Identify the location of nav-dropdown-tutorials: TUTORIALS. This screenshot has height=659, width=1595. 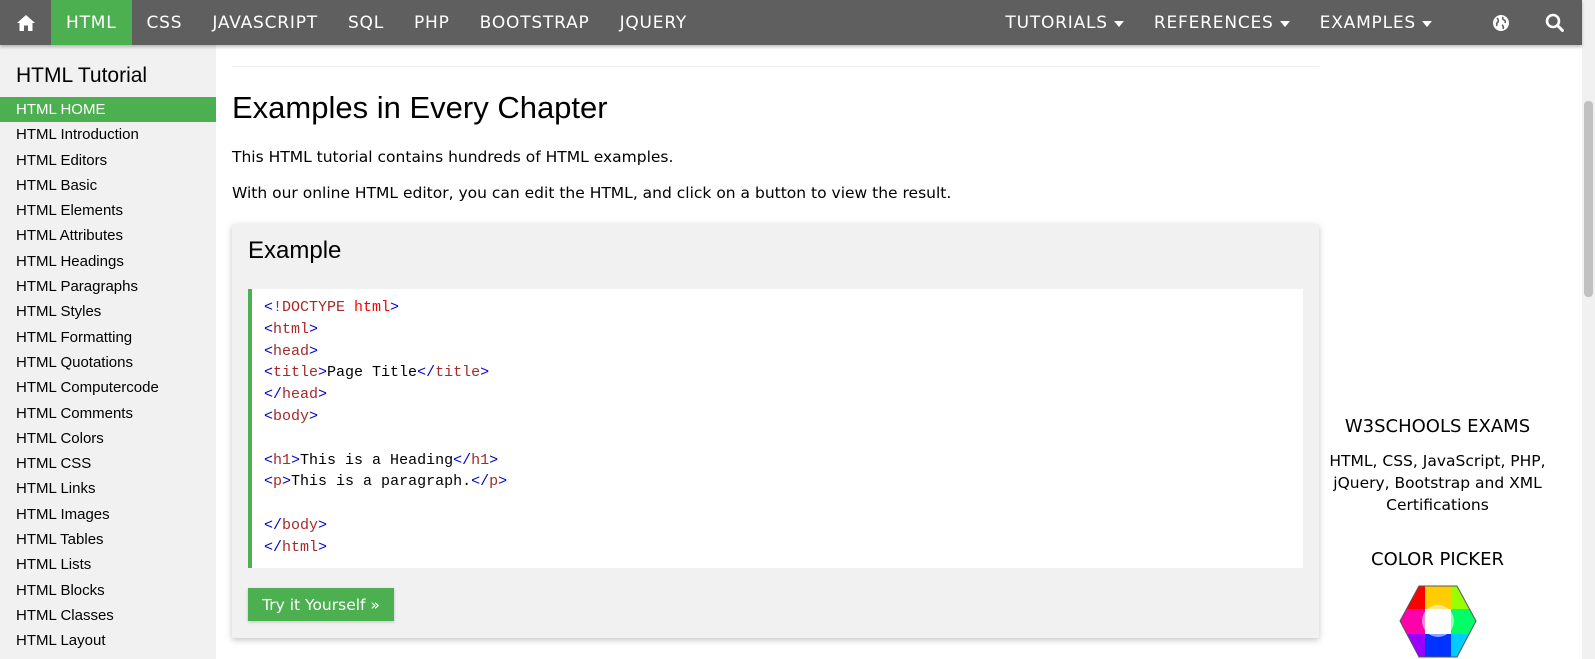
(1064, 22).